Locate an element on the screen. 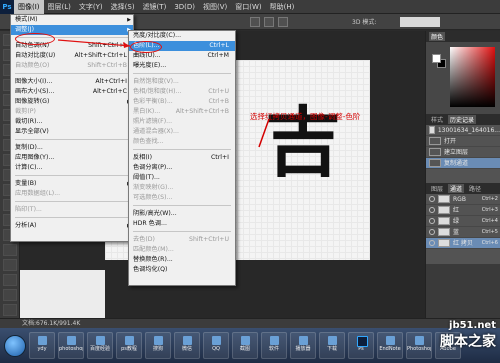 The image size is (500, 363). menu-item: 图像(I) is located at coordinates (29, 7).